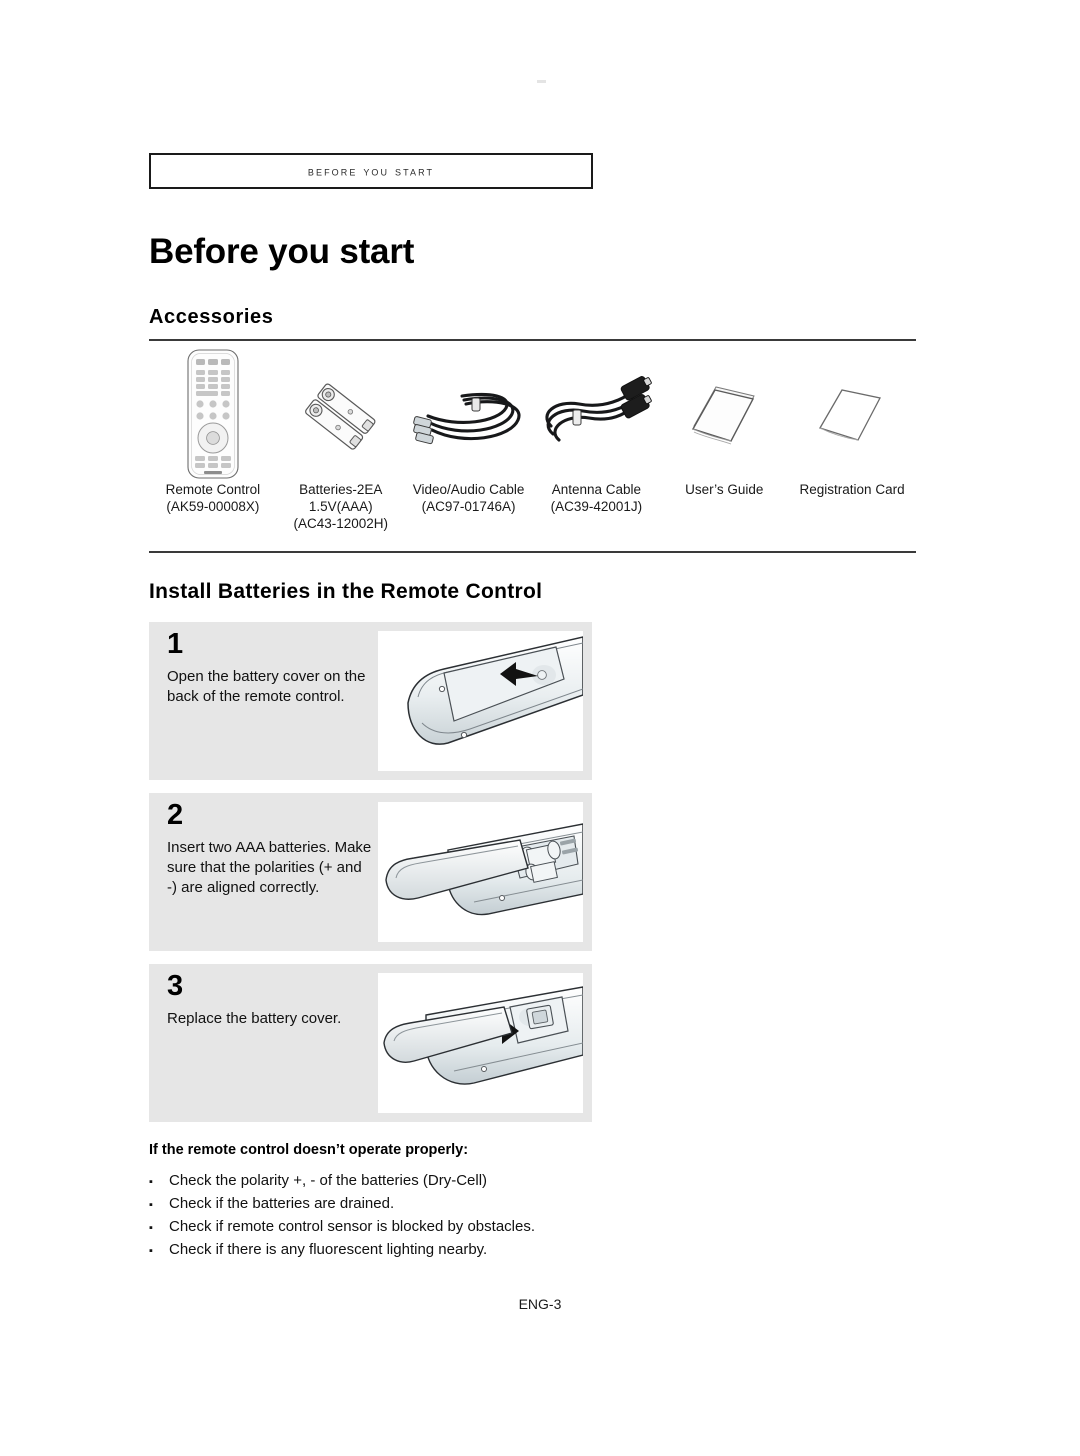 The width and height of the screenshot is (1080, 1456). I want to click on list-item: ▪ Check if the batteries are drained., so click(499, 1204).